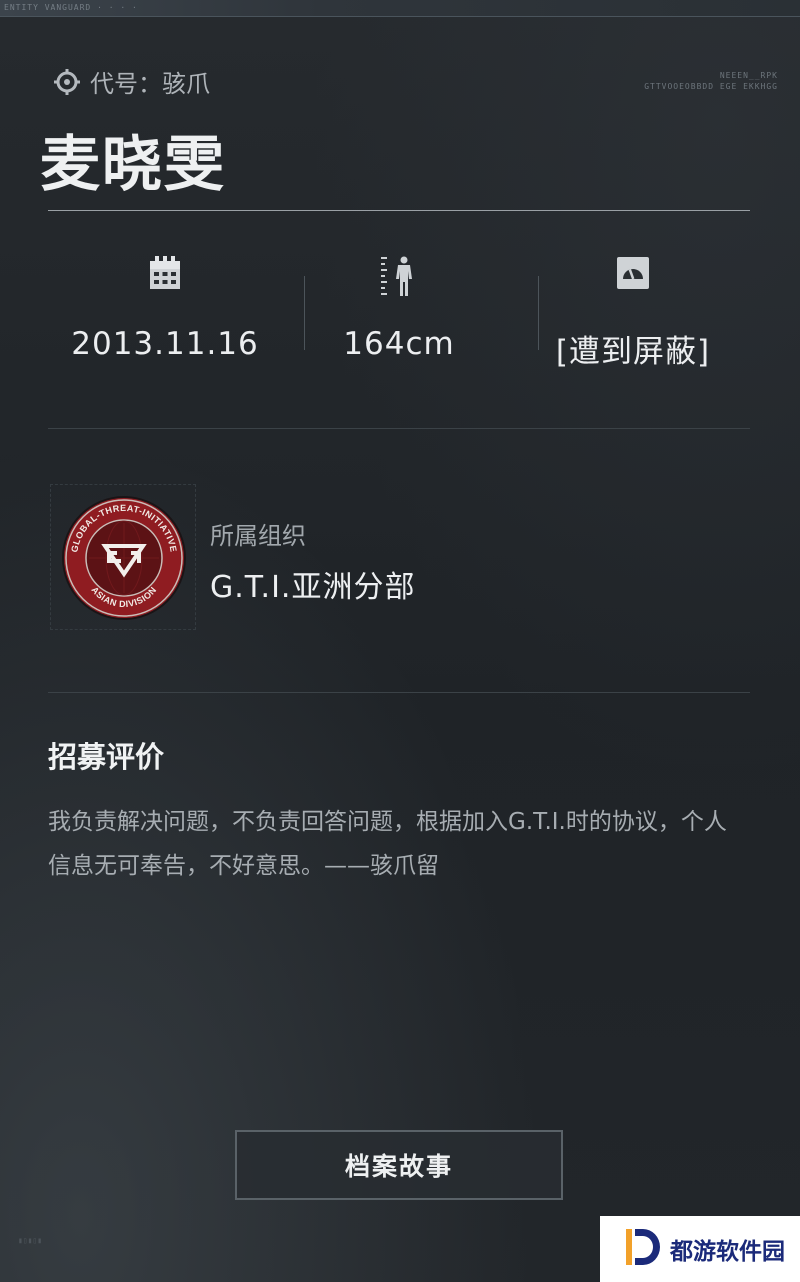  I want to click on stat-classified: [遭到屏蔽], so click(633, 313).